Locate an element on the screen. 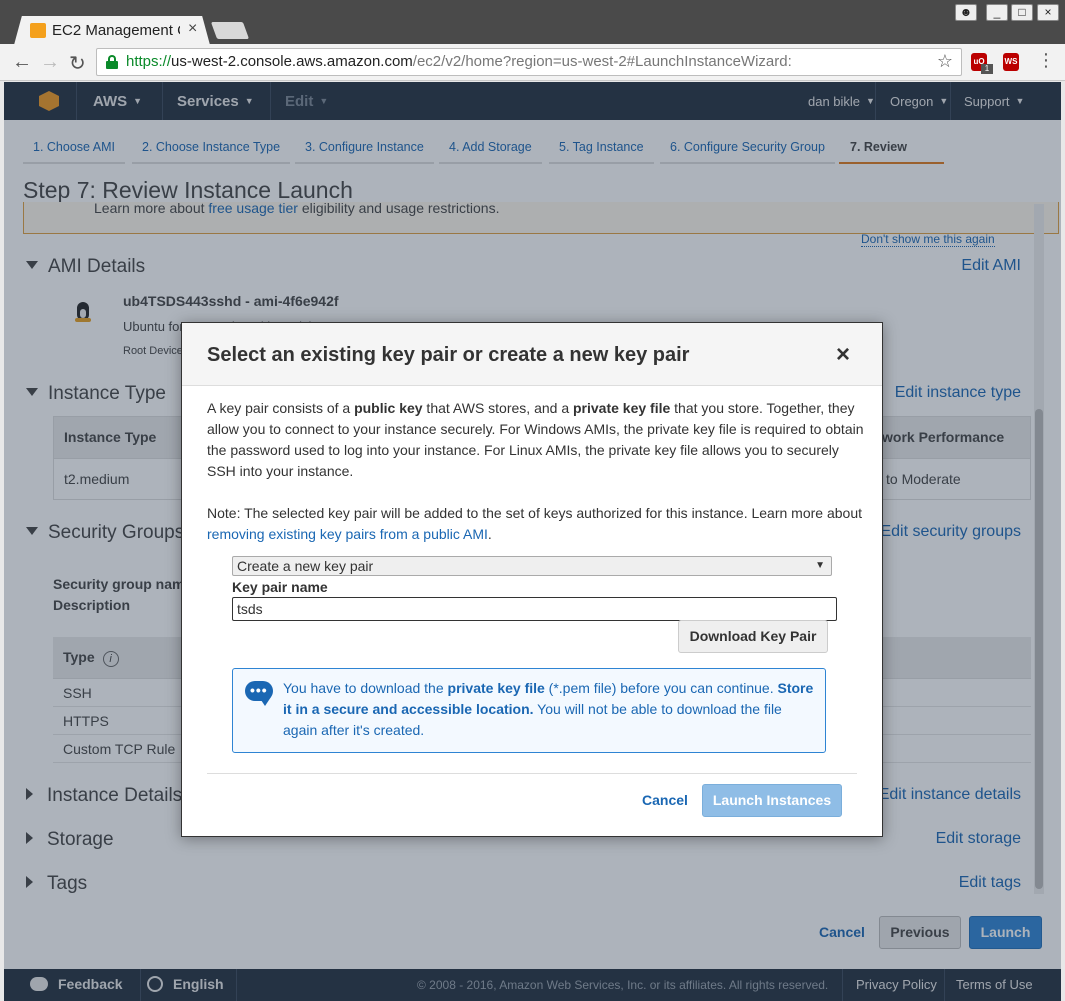 The image size is (1065, 1001). ublock-badge: 1 is located at coordinates (987, 69).